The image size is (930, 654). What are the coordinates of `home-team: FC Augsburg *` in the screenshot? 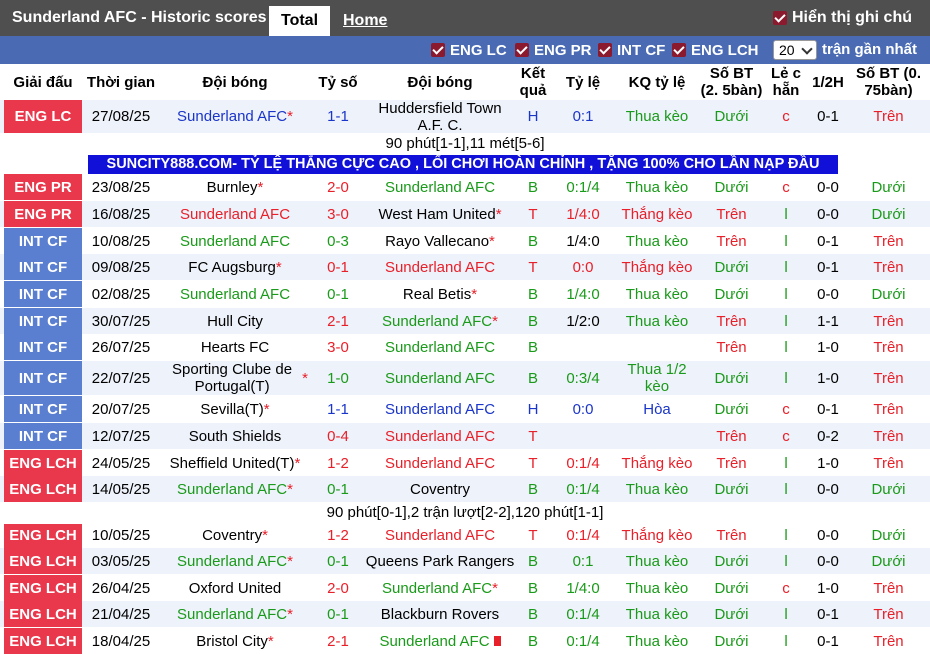 It's located at (235, 267).